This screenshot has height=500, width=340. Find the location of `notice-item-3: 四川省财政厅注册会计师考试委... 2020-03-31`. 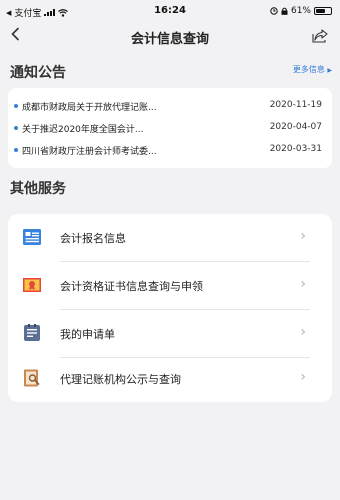

notice-item-3: 四川省财政厅注册会计师考试委... 2020-03-31 is located at coordinates (170, 150).